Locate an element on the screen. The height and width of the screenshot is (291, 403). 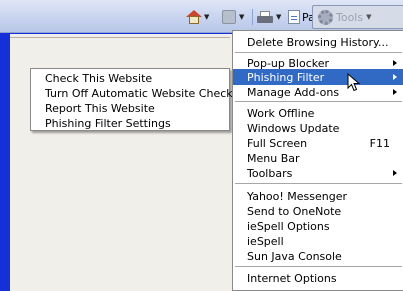
menu-item-label: Sun Java Console is located at coordinates (294, 256).